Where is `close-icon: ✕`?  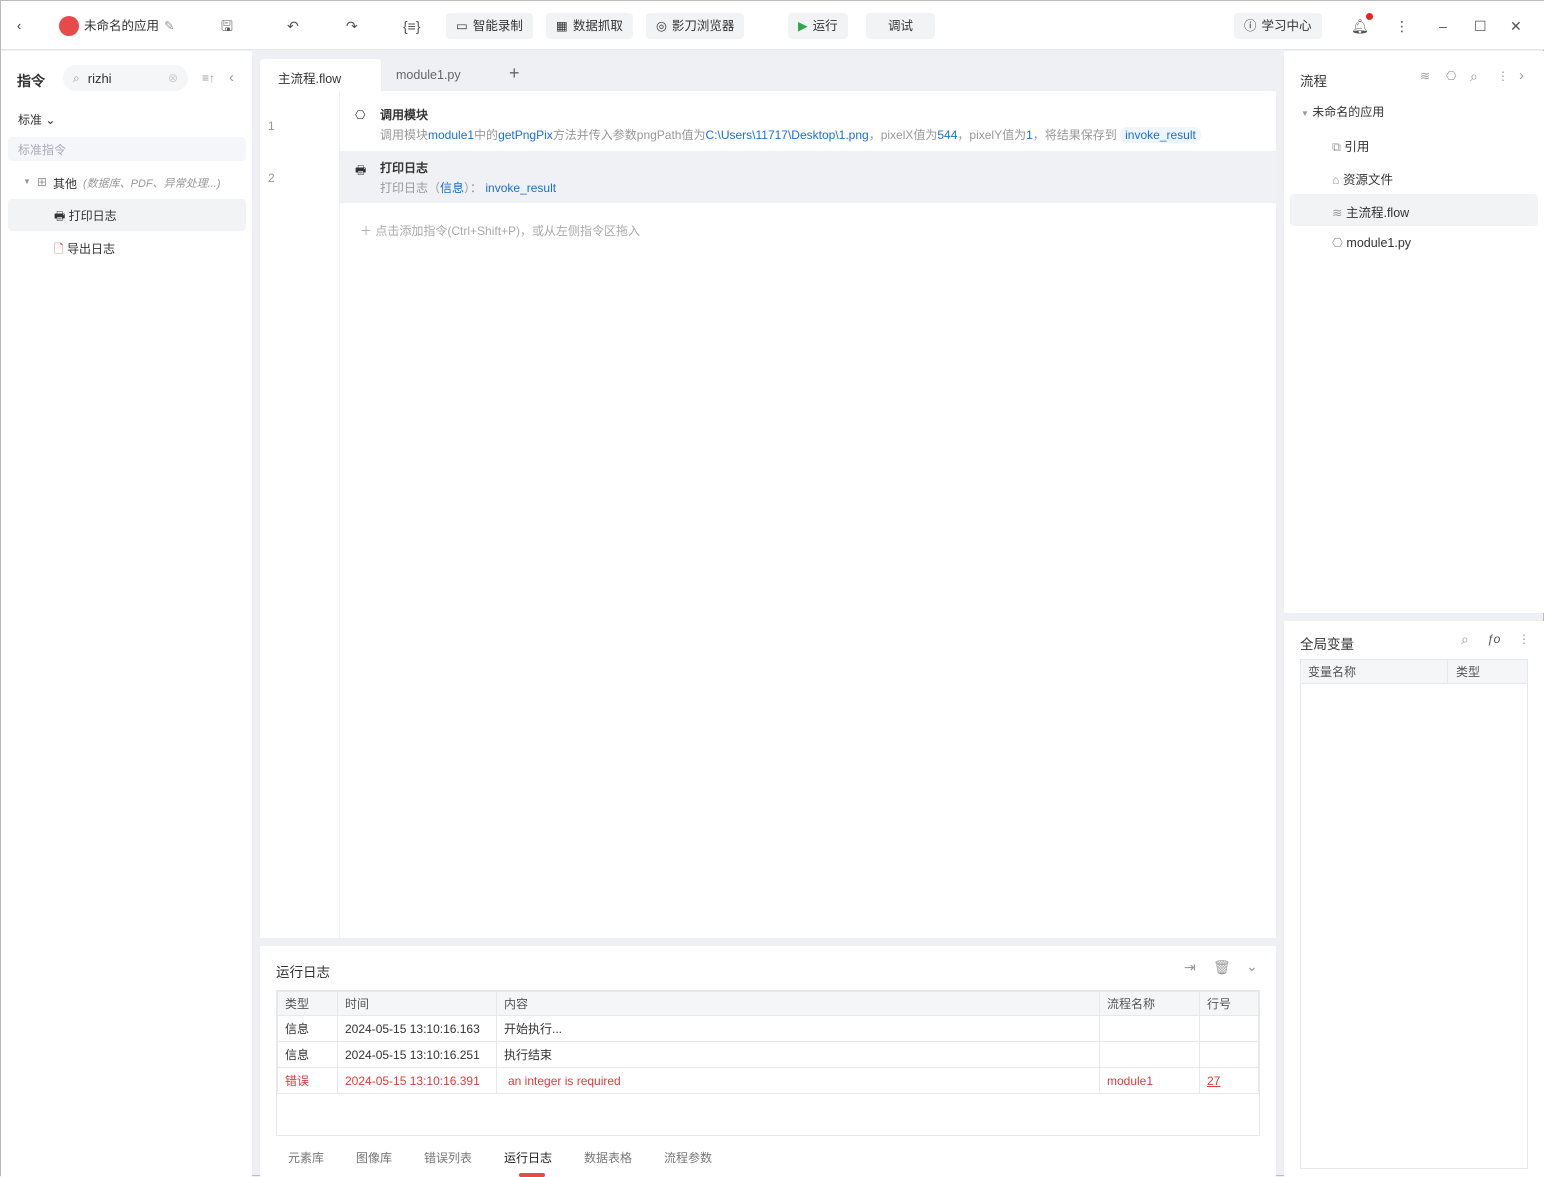
close-icon: ✕ is located at coordinates (1516, 26).